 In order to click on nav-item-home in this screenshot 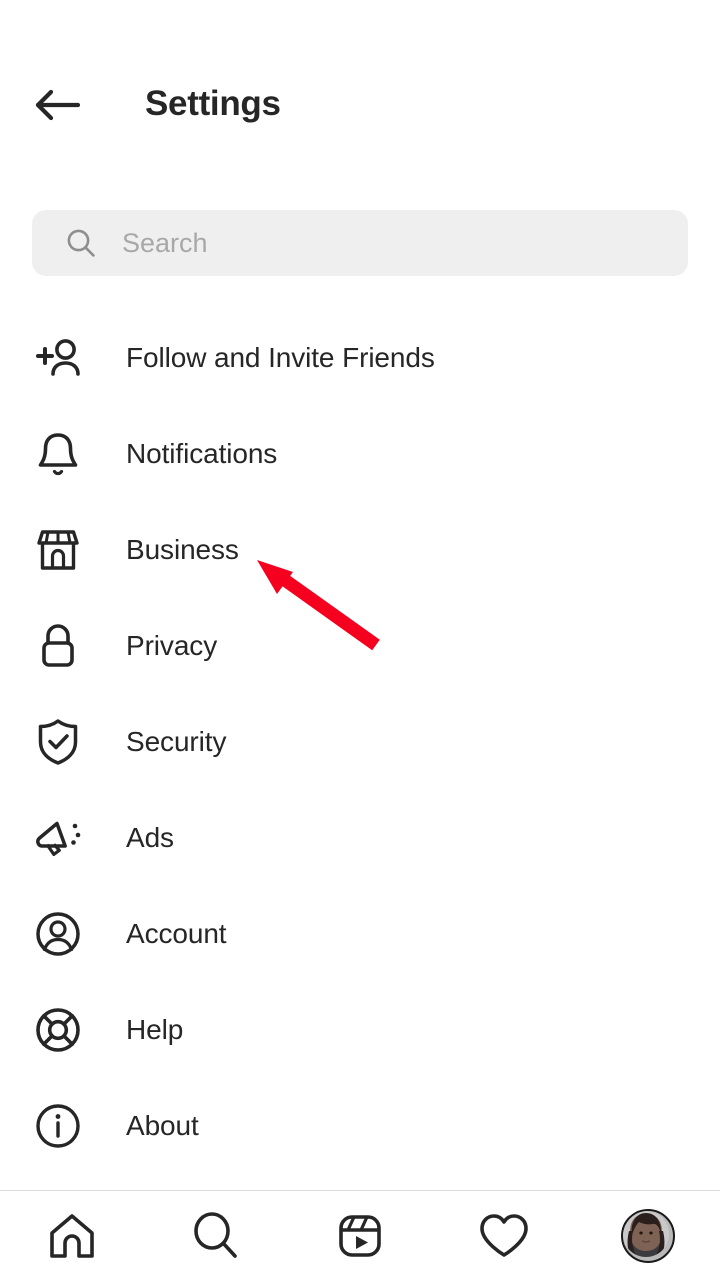, I will do `click(72, 1235)`.